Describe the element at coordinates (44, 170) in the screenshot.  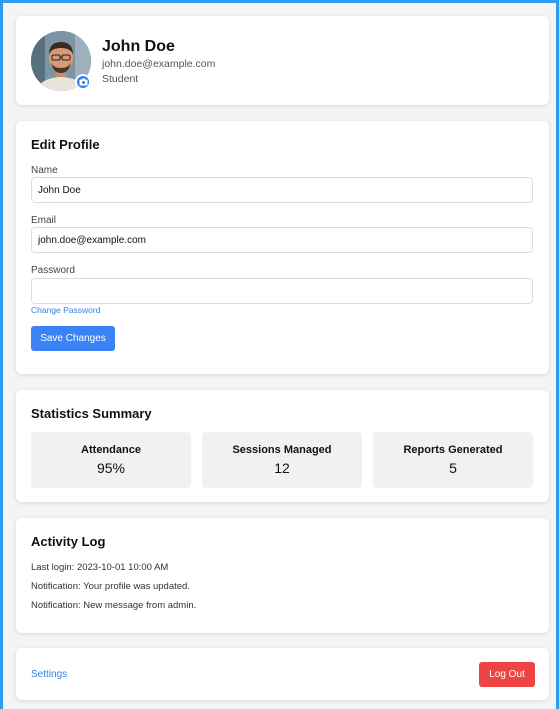
I see `name-label: Name` at that location.